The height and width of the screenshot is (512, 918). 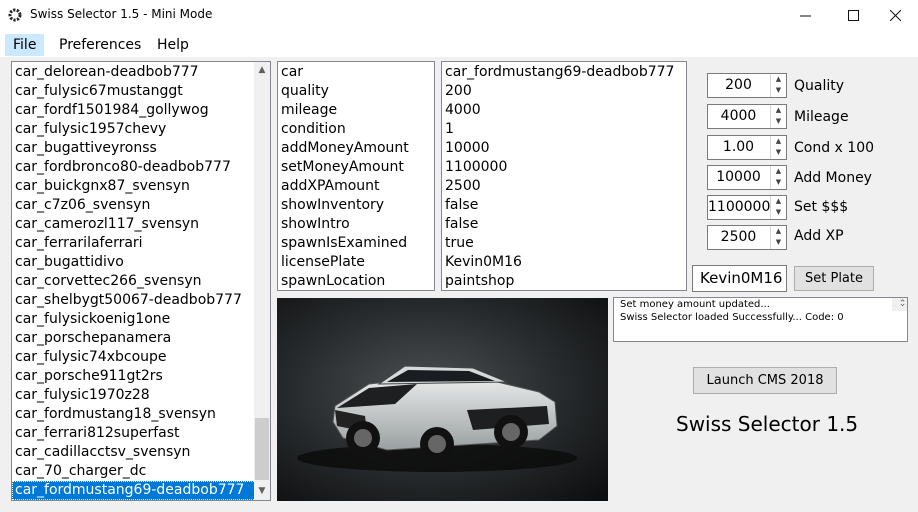 I want to click on car-list-item: car_delorean-deadbob777, so click(x=141, y=72).